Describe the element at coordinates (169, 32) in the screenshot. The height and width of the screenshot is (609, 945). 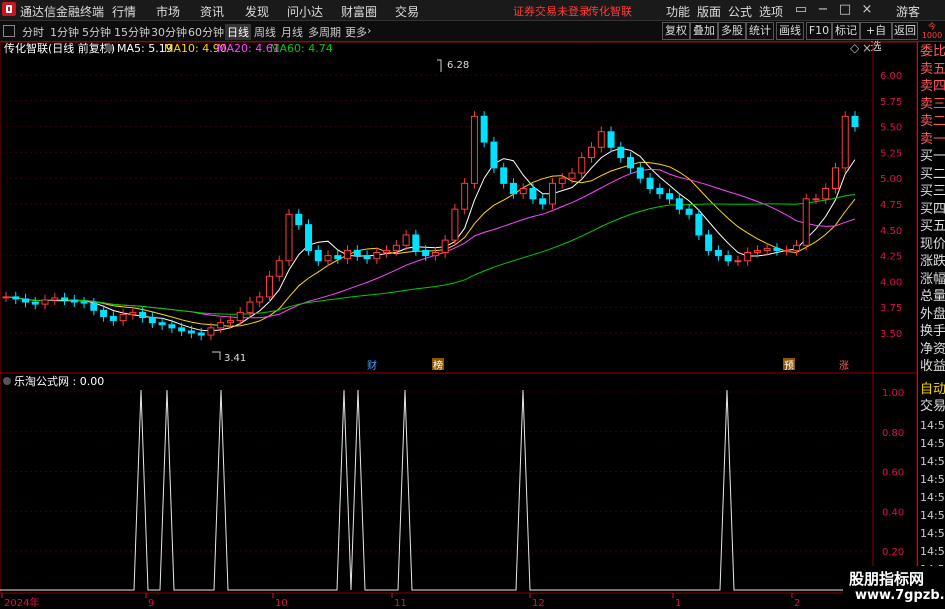
I see `period-30min: 30分钟` at that location.